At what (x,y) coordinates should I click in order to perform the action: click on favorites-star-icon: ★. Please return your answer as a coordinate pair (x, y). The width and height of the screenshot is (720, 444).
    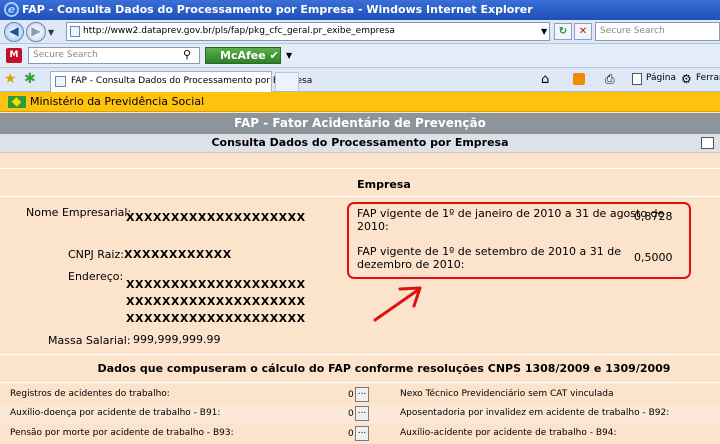
    Looking at the image, I should click on (10, 79).